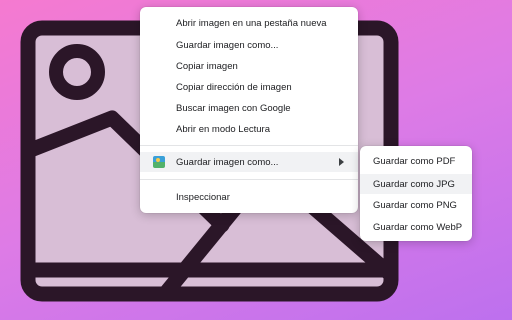  Describe the element at coordinates (341, 162) in the screenshot. I see `chevron-right-icon` at that location.